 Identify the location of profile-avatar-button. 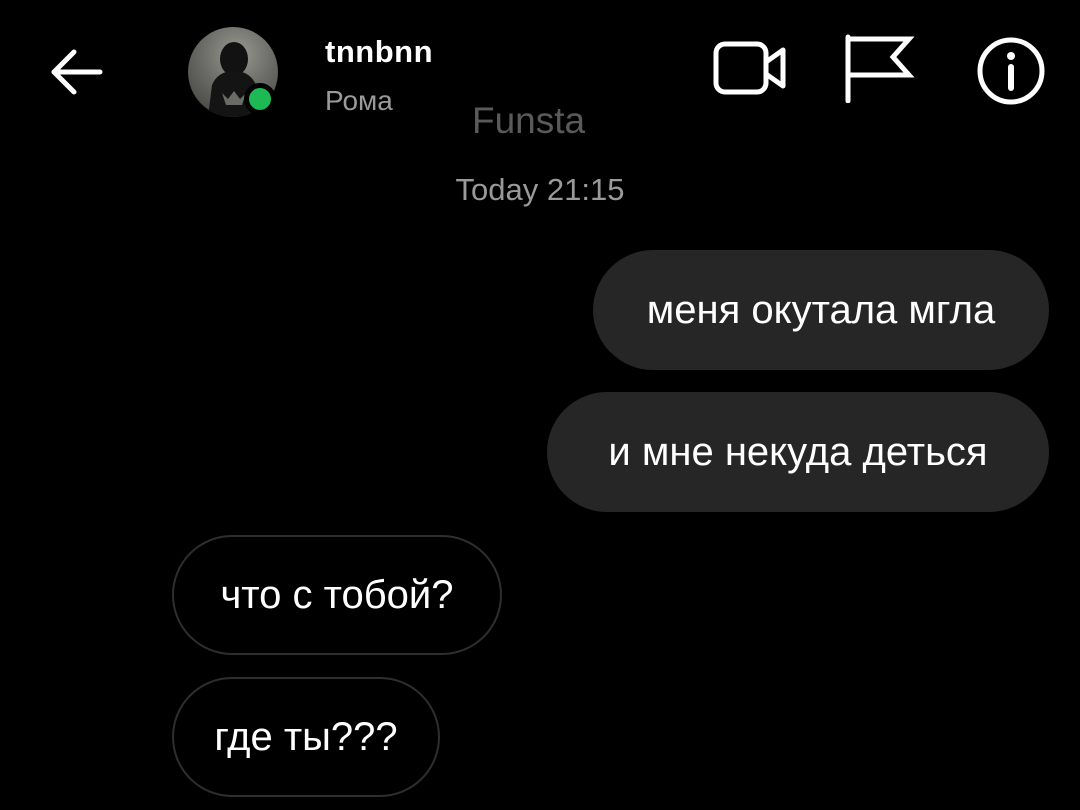
(238, 75).